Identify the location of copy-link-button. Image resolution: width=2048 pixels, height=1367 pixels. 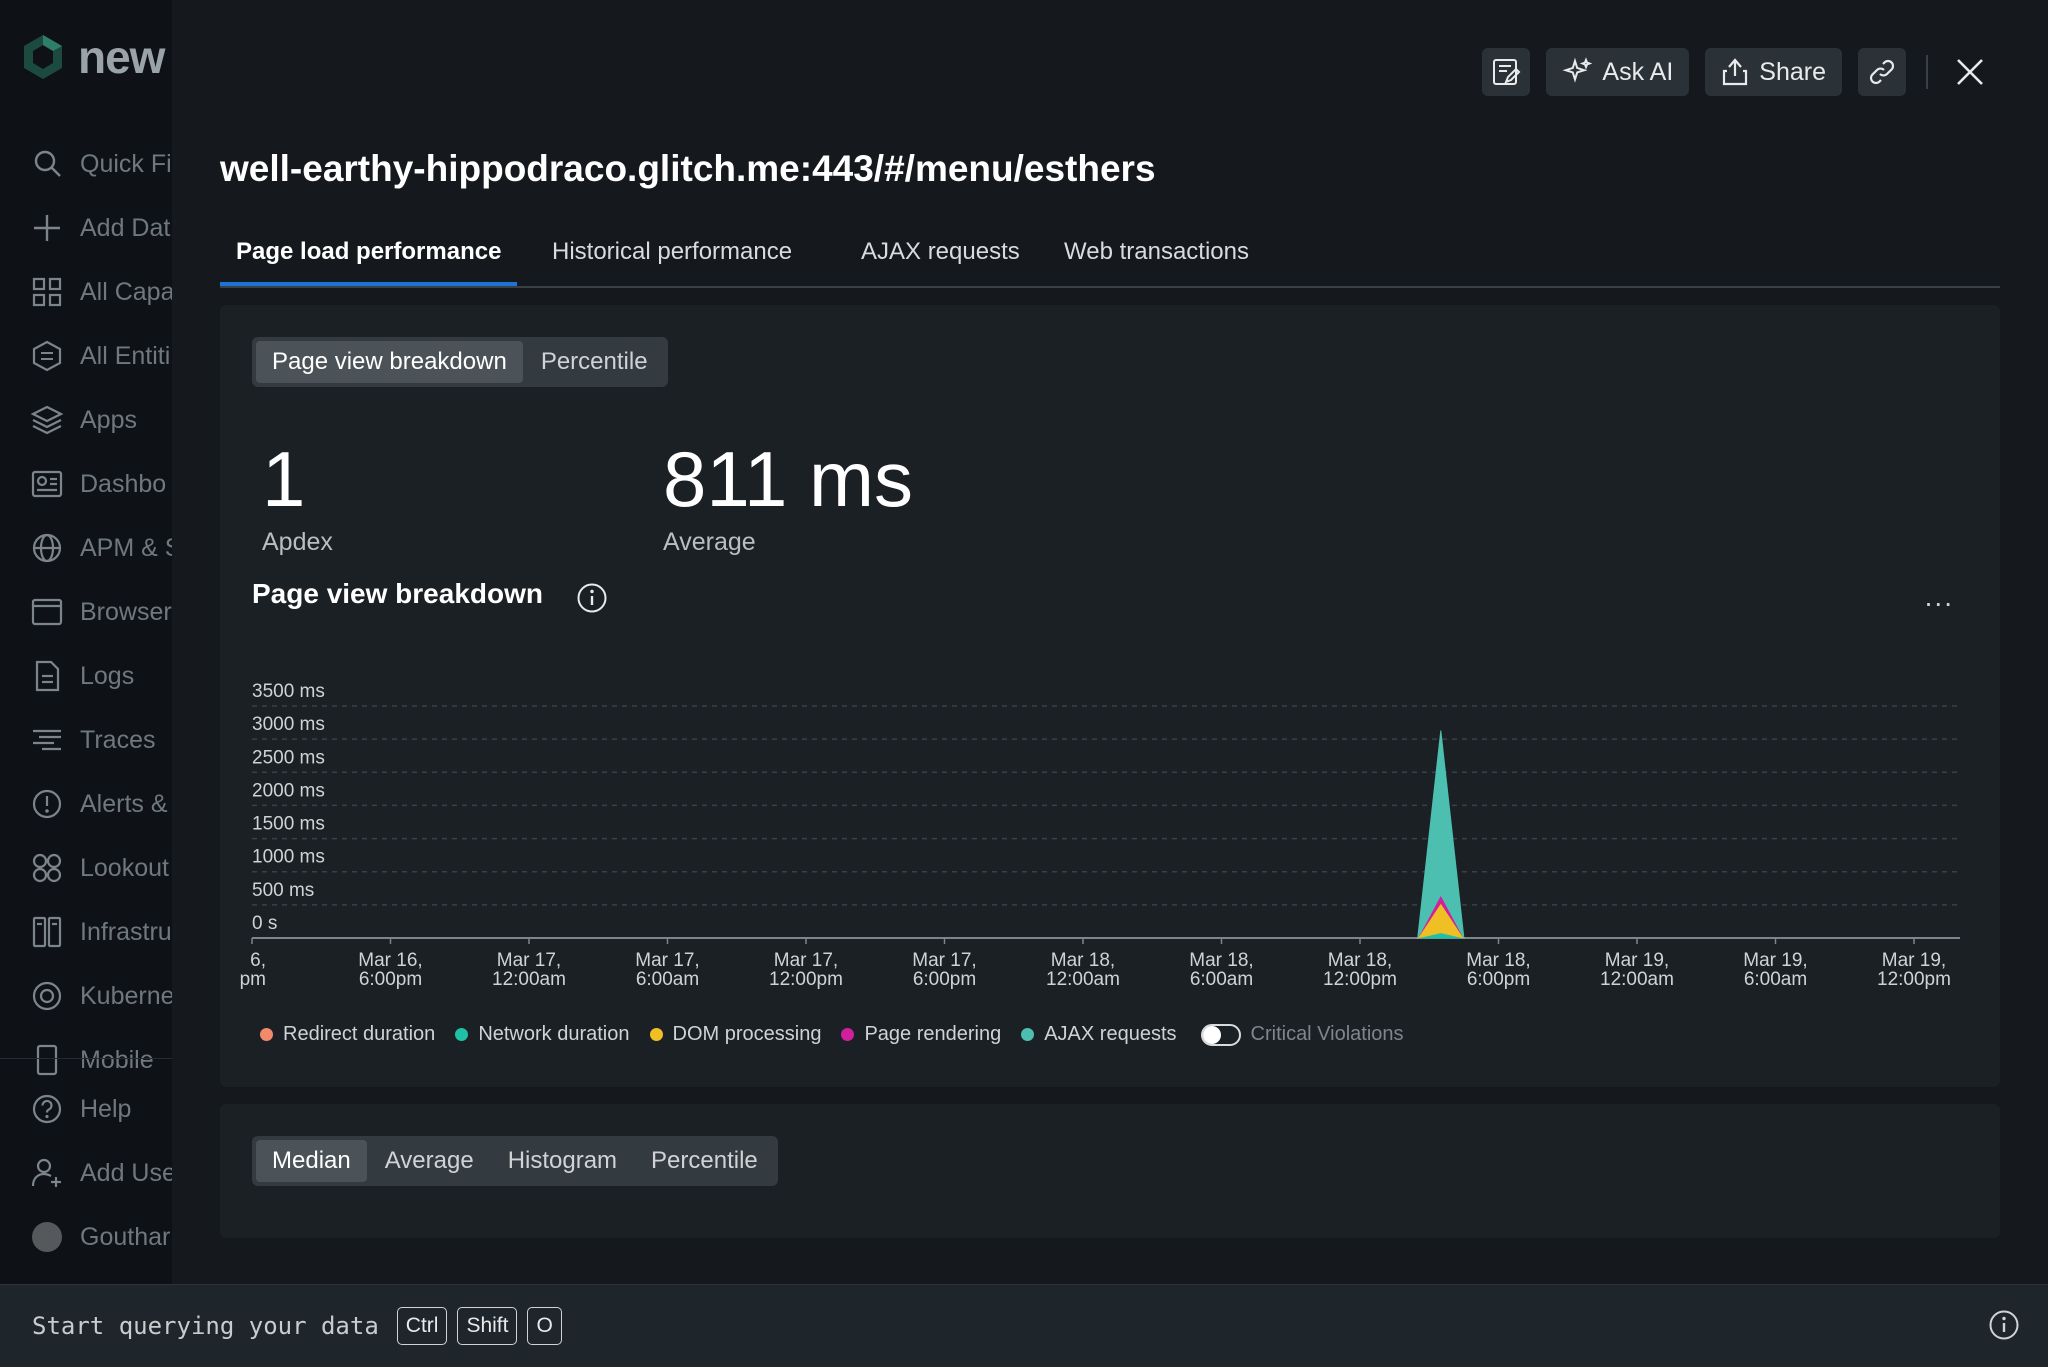
(1882, 72).